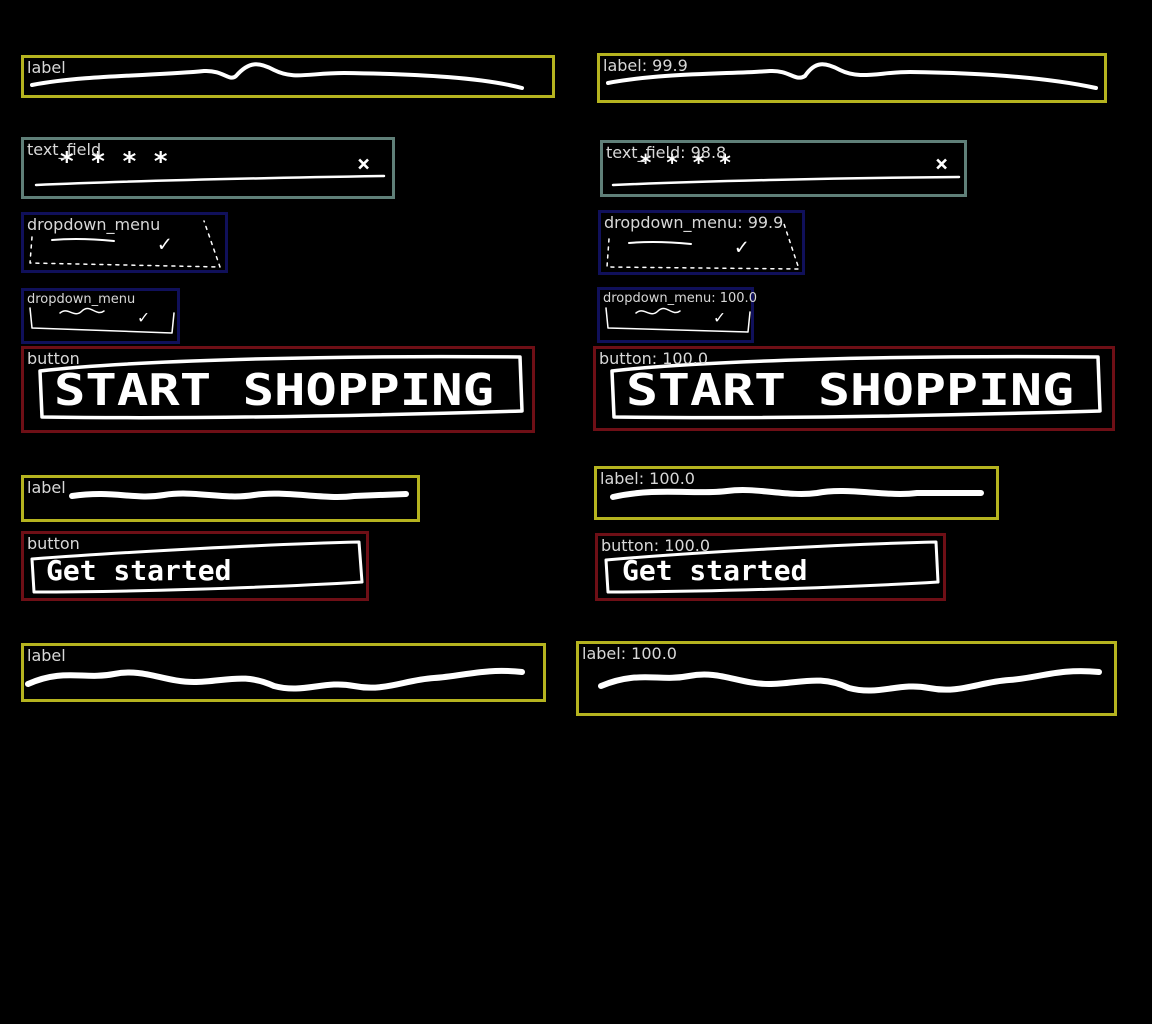 The width and height of the screenshot is (1152, 1024). What do you see at coordinates (64, 149) in the screenshot?
I see `box-tag: text_field` at bounding box center [64, 149].